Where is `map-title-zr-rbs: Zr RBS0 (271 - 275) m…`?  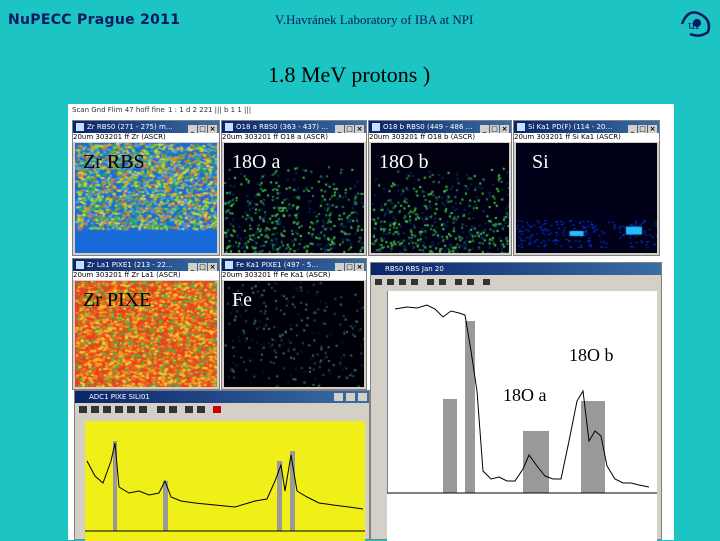 map-title-zr-rbs: Zr RBS0 (271 - 275) m… is located at coordinates (130, 127).